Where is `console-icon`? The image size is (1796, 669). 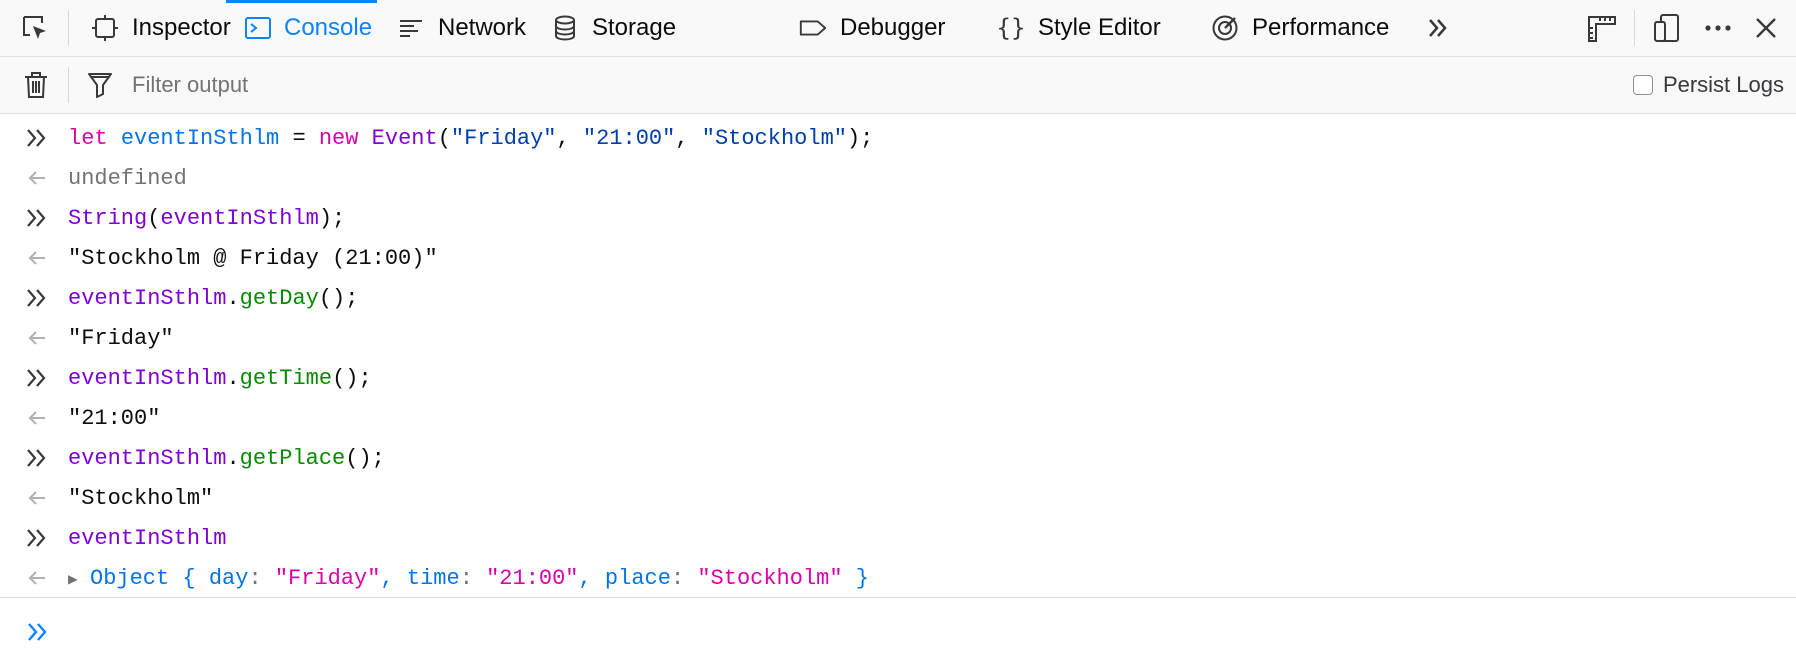 console-icon is located at coordinates (258, 28).